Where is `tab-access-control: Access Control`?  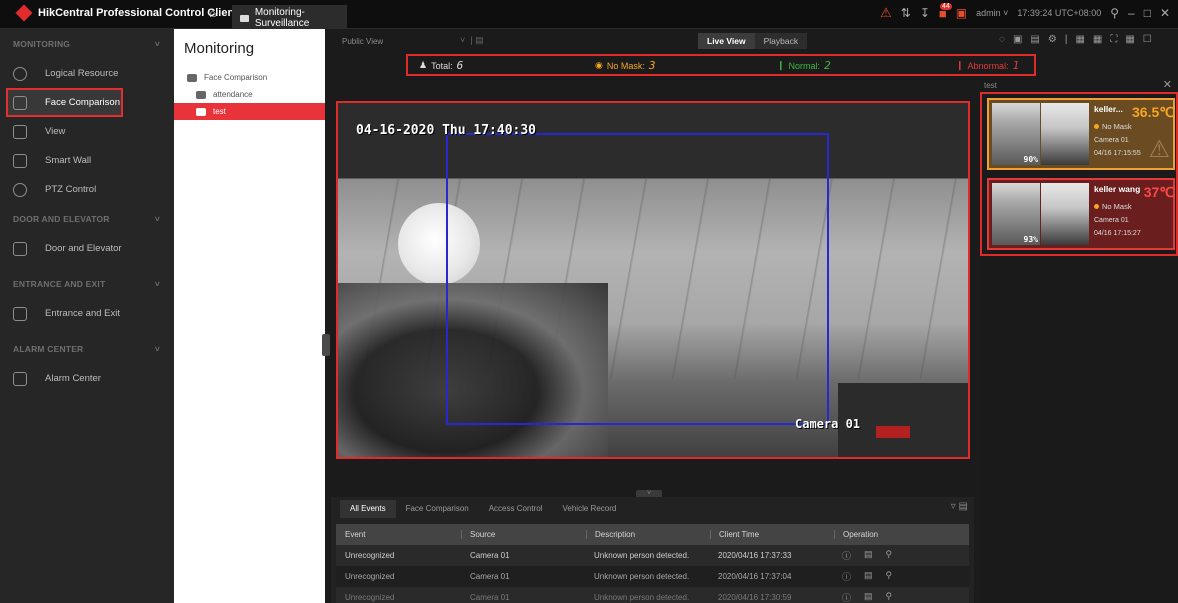
tab-access-control: Access Control is located at coordinates (516, 509).